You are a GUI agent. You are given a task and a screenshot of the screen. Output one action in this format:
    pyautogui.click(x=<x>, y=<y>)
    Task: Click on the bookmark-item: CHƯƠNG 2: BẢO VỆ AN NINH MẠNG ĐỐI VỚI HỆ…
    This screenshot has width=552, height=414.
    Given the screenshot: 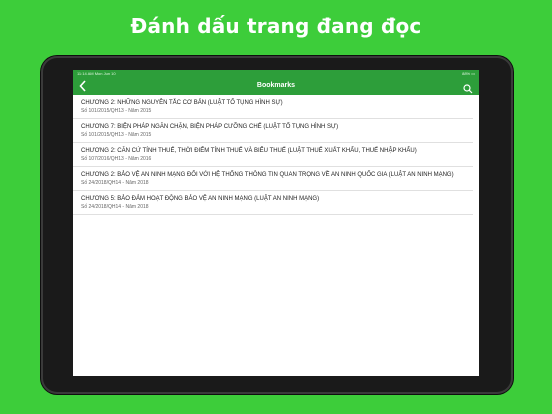 What is the action you would take?
    pyautogui.click(x=273, y=179)
    